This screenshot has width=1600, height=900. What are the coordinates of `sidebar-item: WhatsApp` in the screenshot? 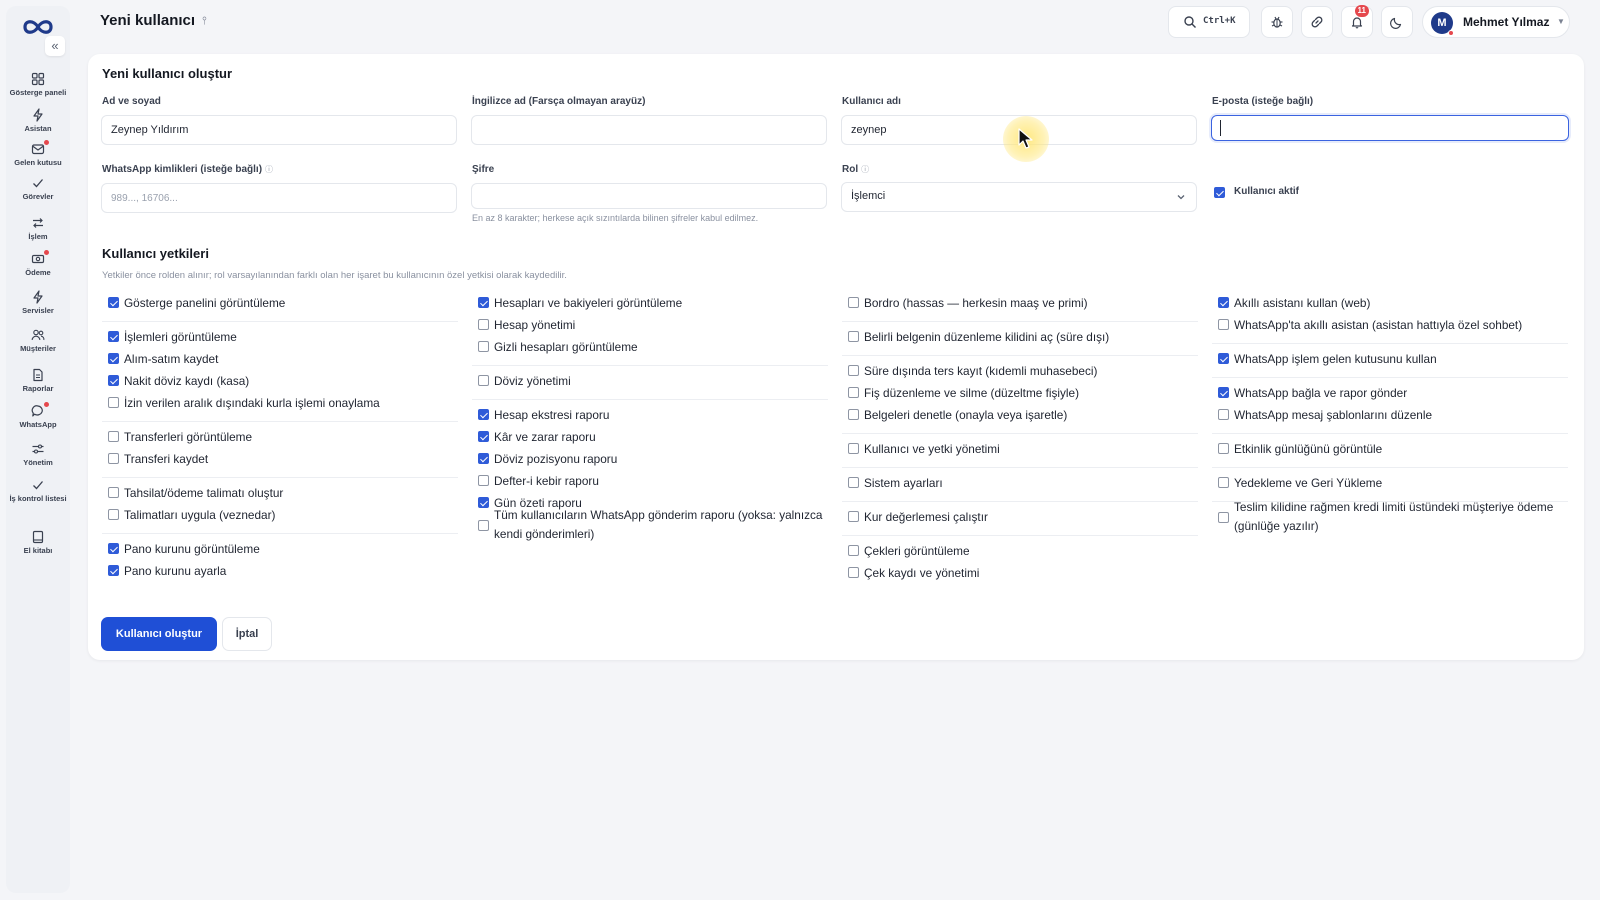 It's located at (38, 415).